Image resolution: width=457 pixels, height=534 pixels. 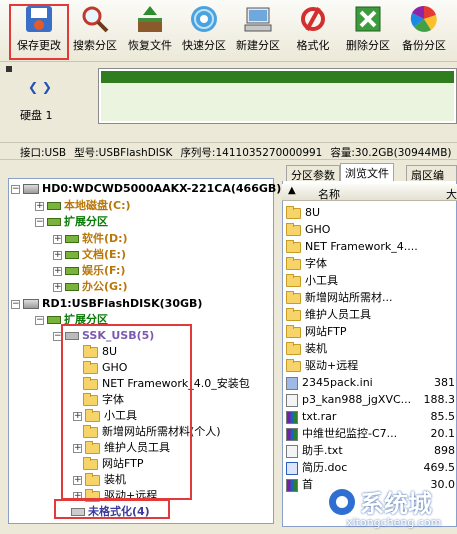 I want to click on disk-partition-strip, so click(x=277, y=96).